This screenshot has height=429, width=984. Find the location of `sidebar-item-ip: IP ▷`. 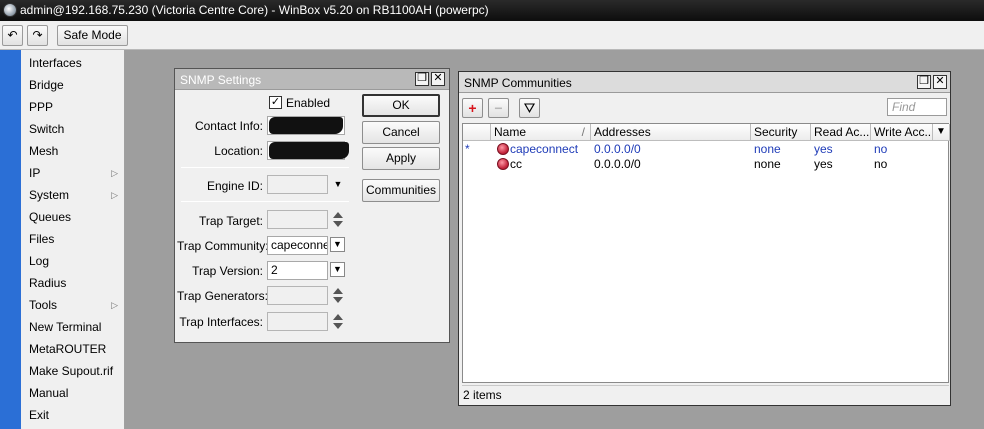

sidebar-item-ip: IP ▷ is located at coordinates (72, 173).